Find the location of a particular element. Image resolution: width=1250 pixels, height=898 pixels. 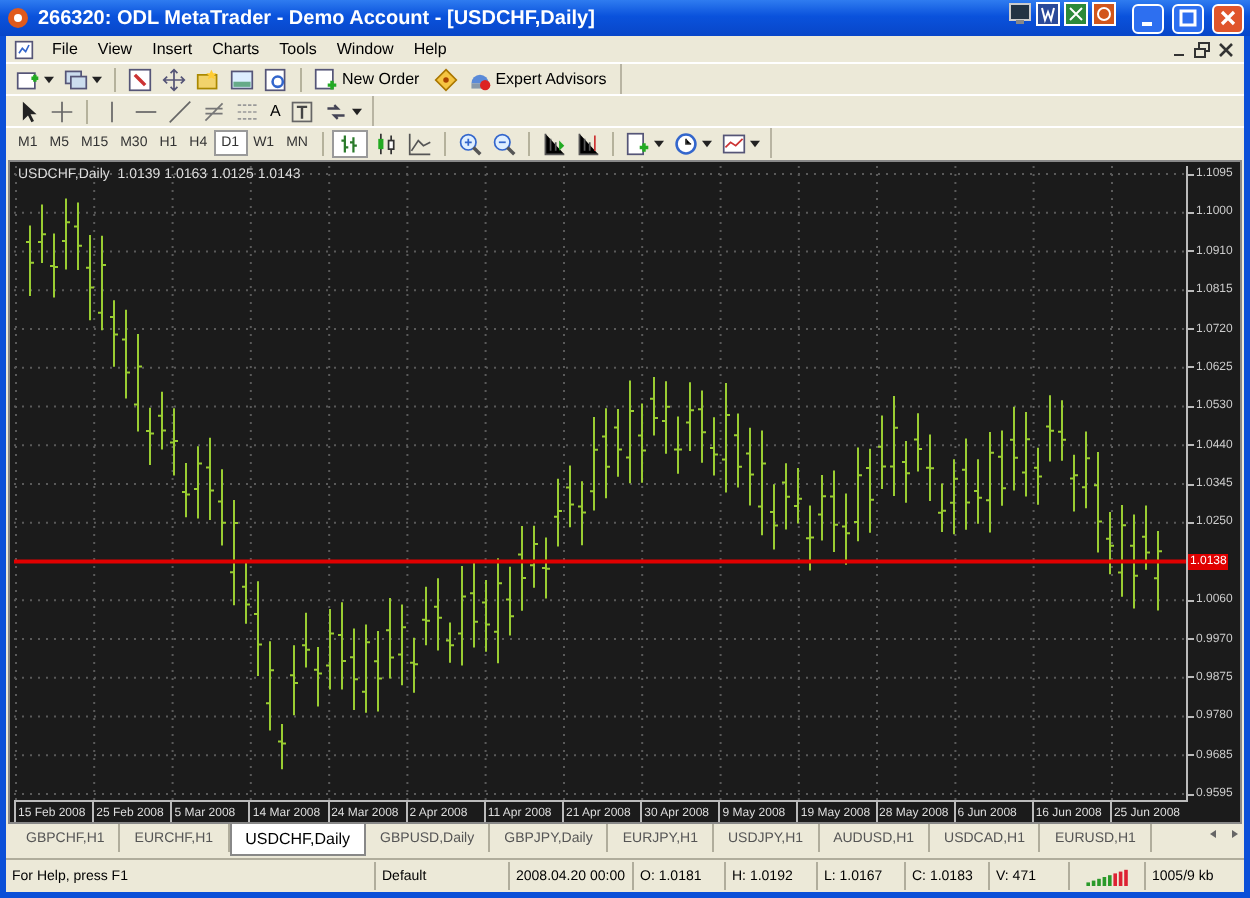

maximize-button is located at coordinates (1188, 18).